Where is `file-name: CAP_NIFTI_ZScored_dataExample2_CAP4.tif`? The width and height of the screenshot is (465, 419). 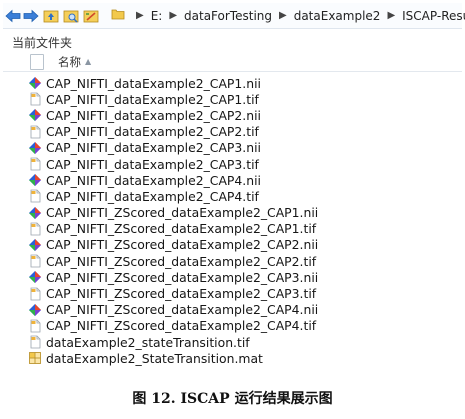
file-name: CAP_NIFTI_ZScored_dataExample2_CAP4.tif is located at coordinates (181, 326).